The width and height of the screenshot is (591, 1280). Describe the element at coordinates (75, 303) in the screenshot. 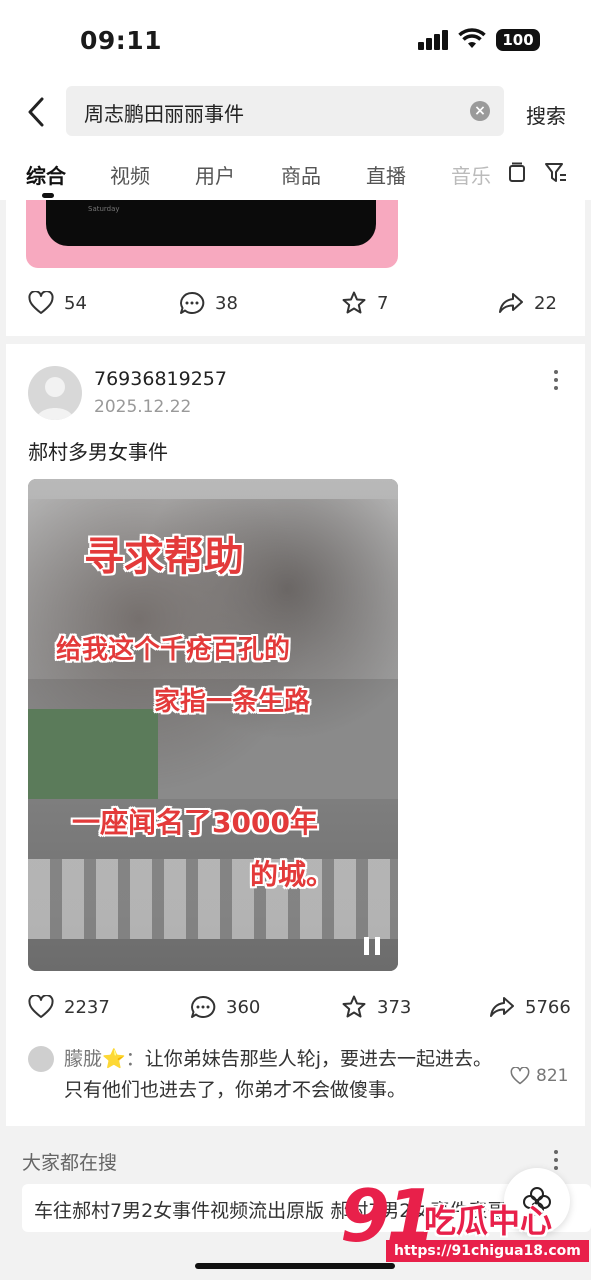

I see `like-count: 54` at that location.